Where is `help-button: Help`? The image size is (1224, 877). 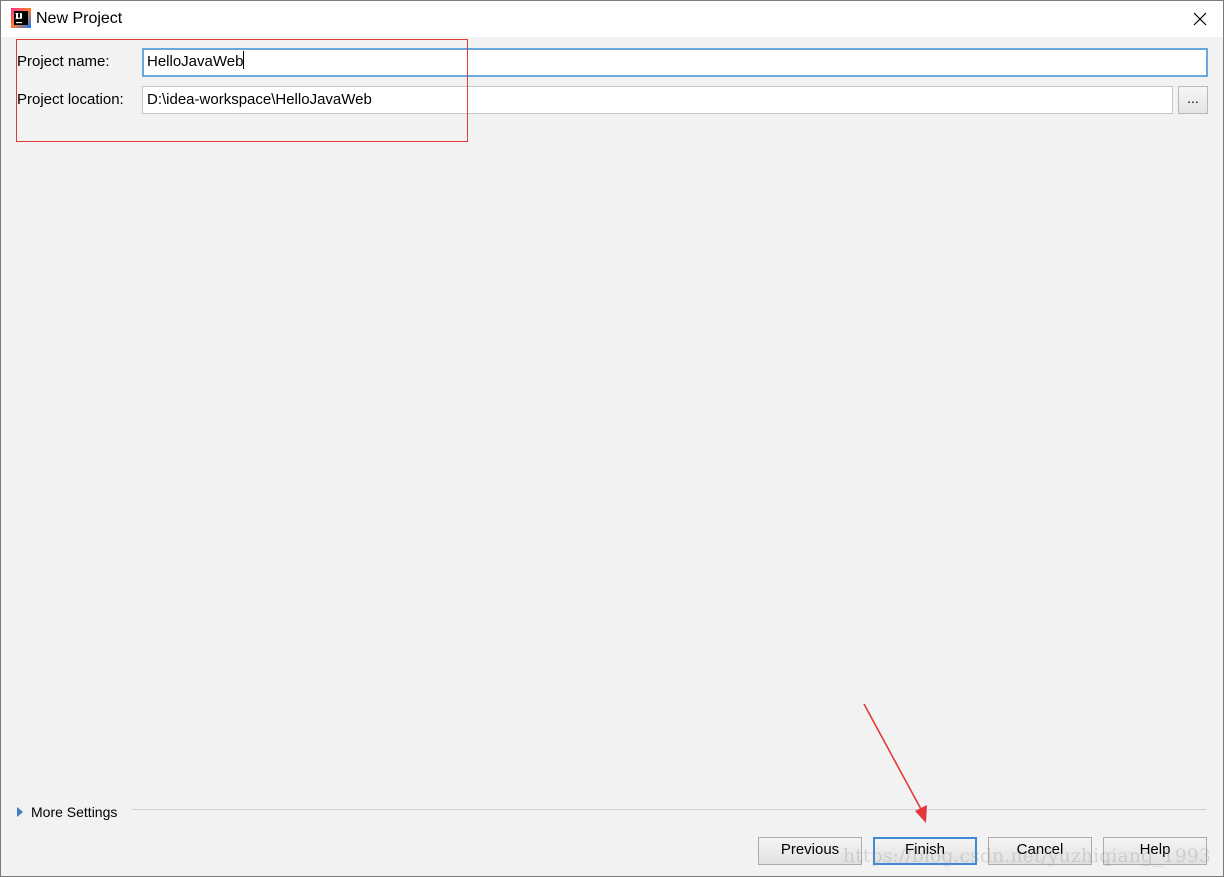 help-button: Help is located at coordinates (1155, 851).